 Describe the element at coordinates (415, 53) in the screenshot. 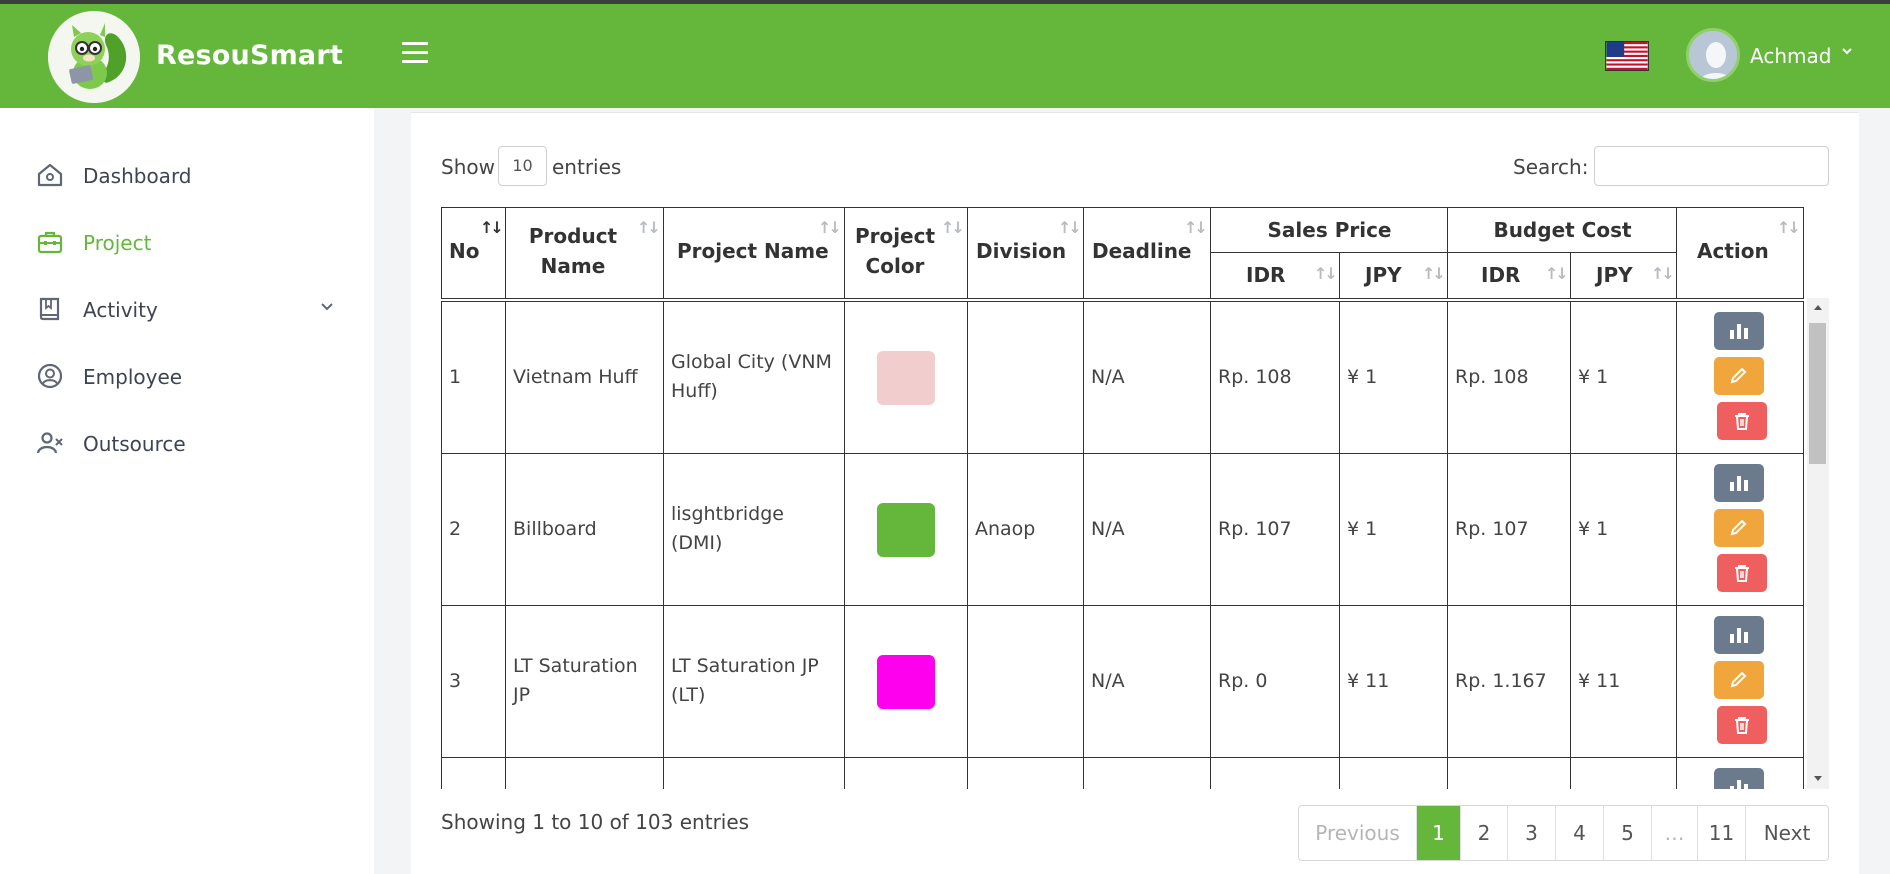

I see `menu-toggle-icon` at that location.